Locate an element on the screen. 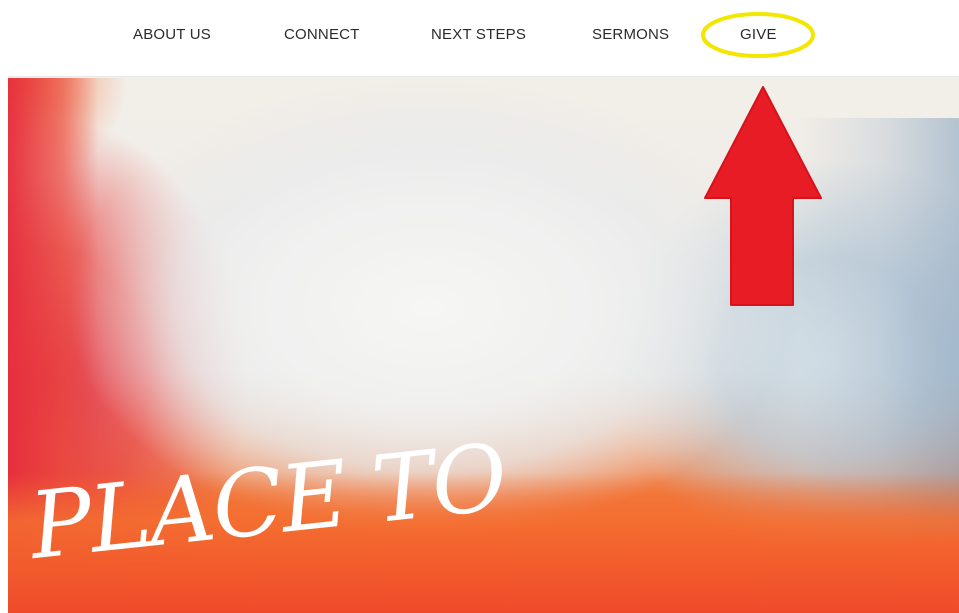 Image resolution: width=959 pixels, height=613 pixels. up-arrow-icon is located at coordinates (763, 196).